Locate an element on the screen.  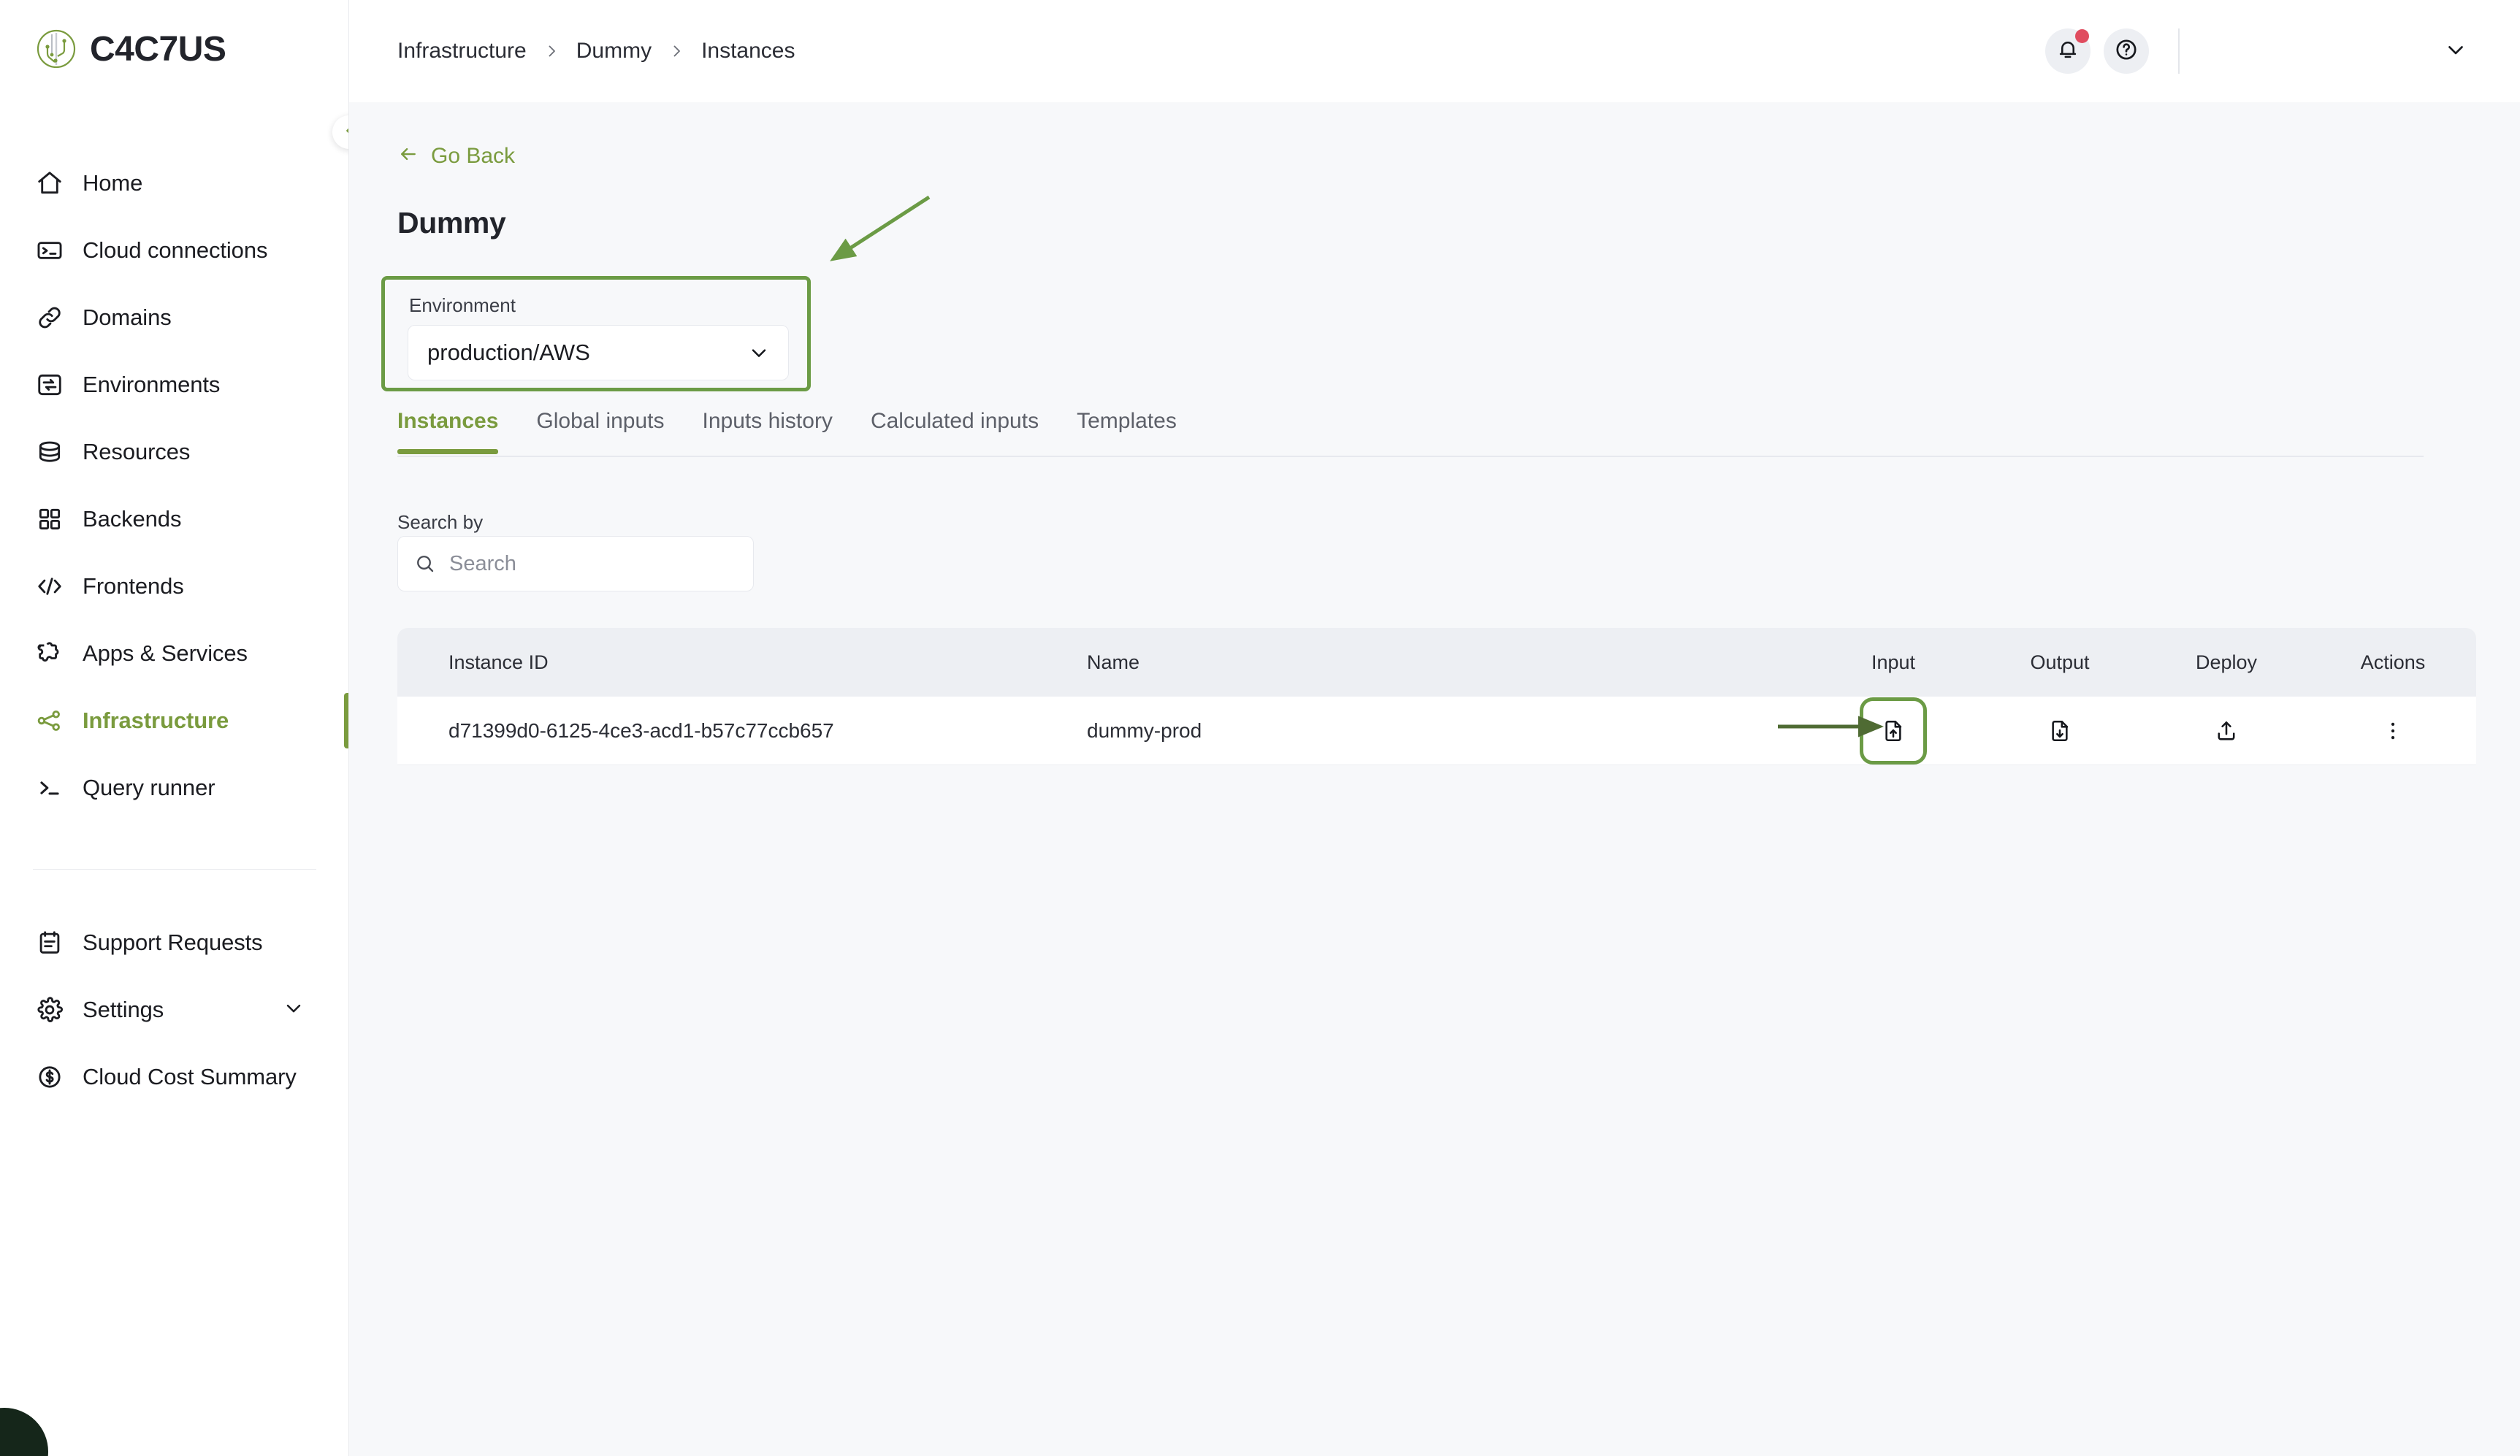
sidebar-item-label: Frontends is located at coordinates (133, 586).